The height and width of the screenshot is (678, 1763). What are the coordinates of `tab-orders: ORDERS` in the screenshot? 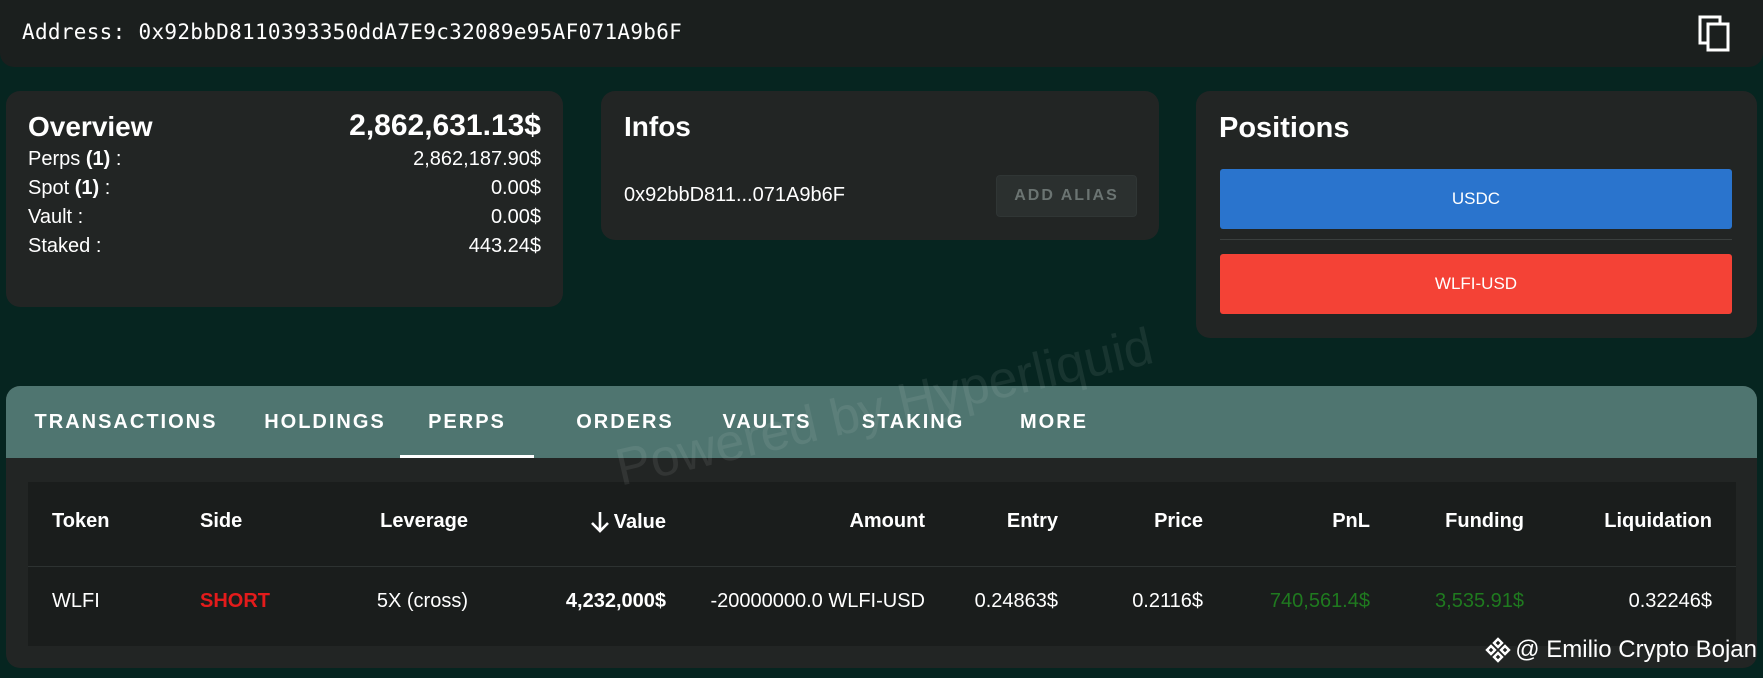 It's located at (625, 422).